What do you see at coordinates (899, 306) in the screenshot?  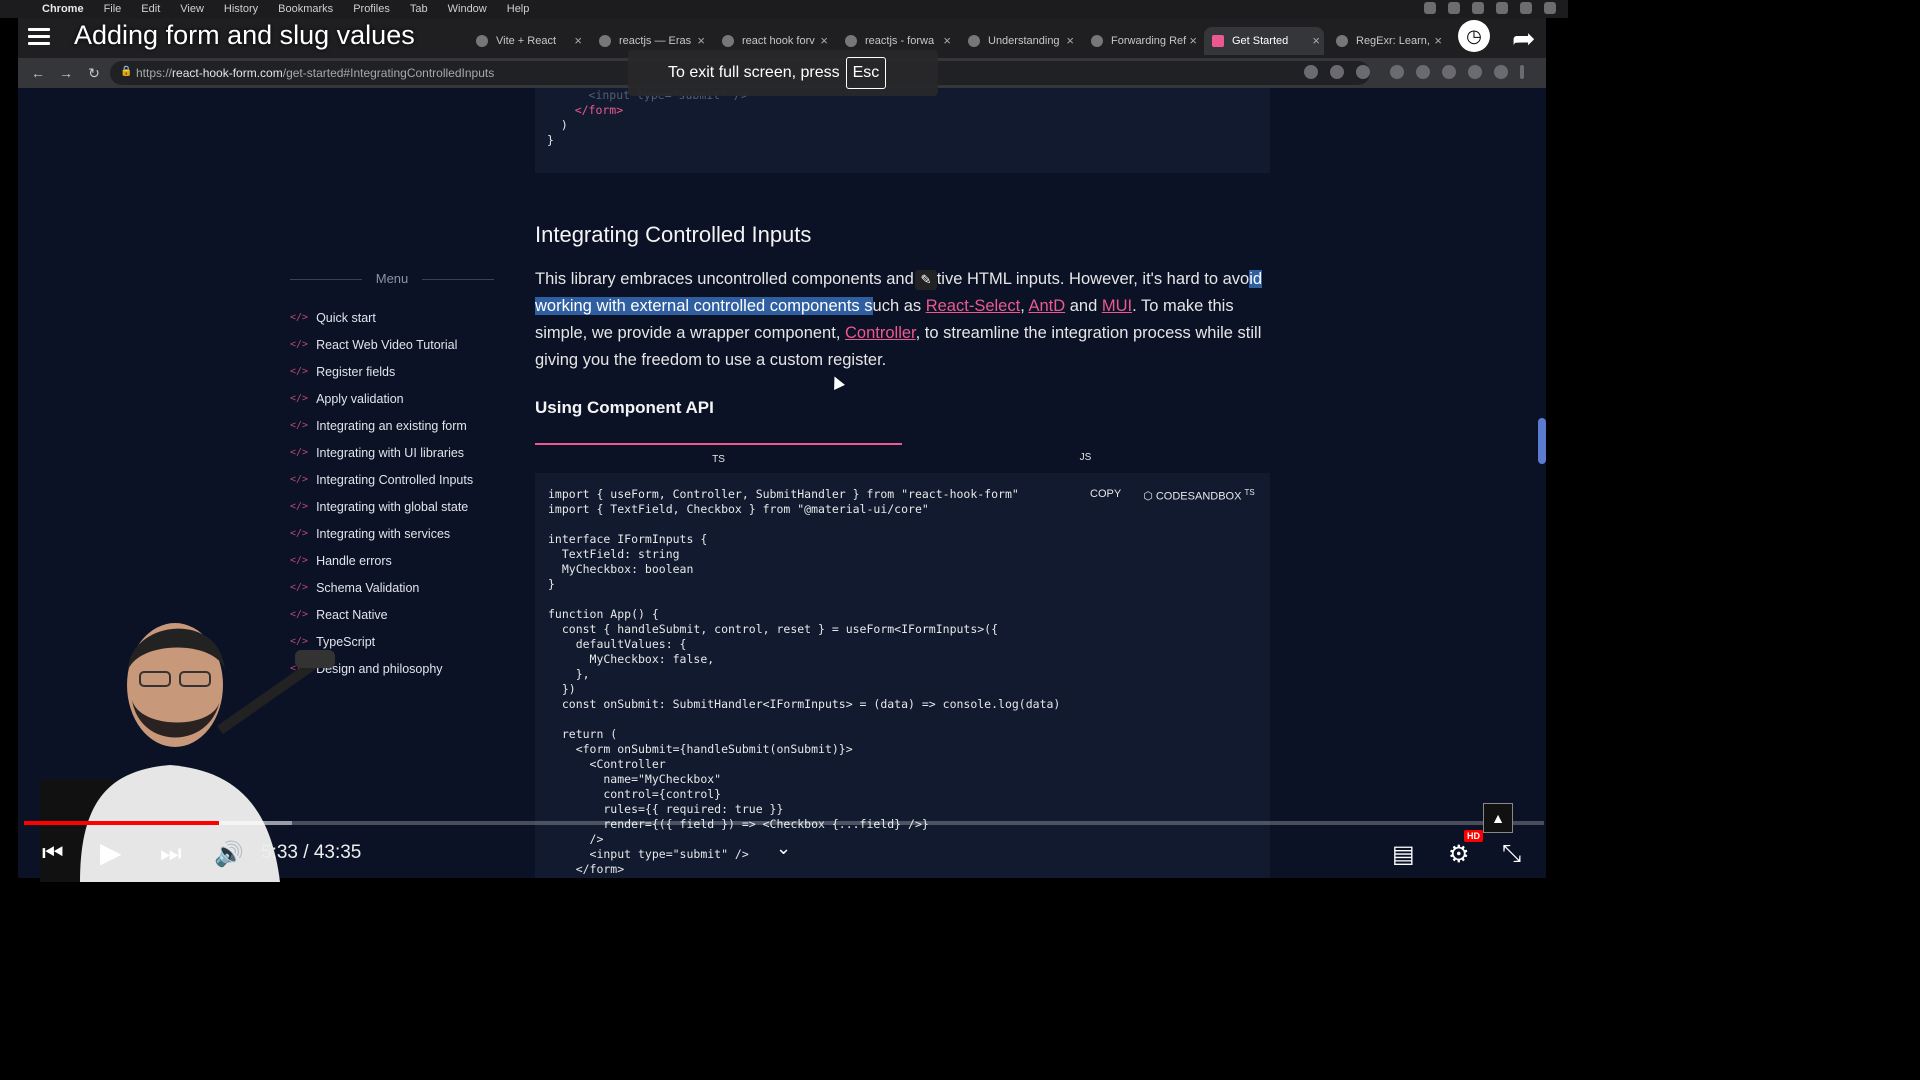 I see `paragraph-text: uch as` at bounding box center [899, 306].